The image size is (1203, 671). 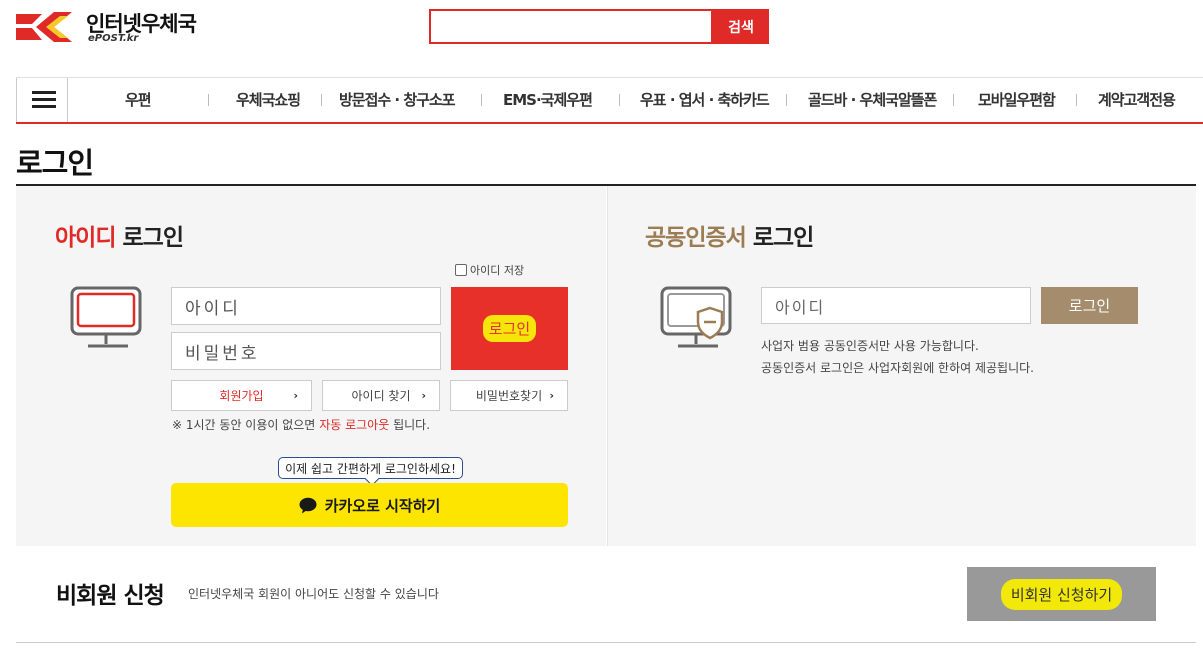 What do you see at coordinates (55, 163) in the screenshot?
I see `page-title: 로그인` at bounding box center [55, 163].